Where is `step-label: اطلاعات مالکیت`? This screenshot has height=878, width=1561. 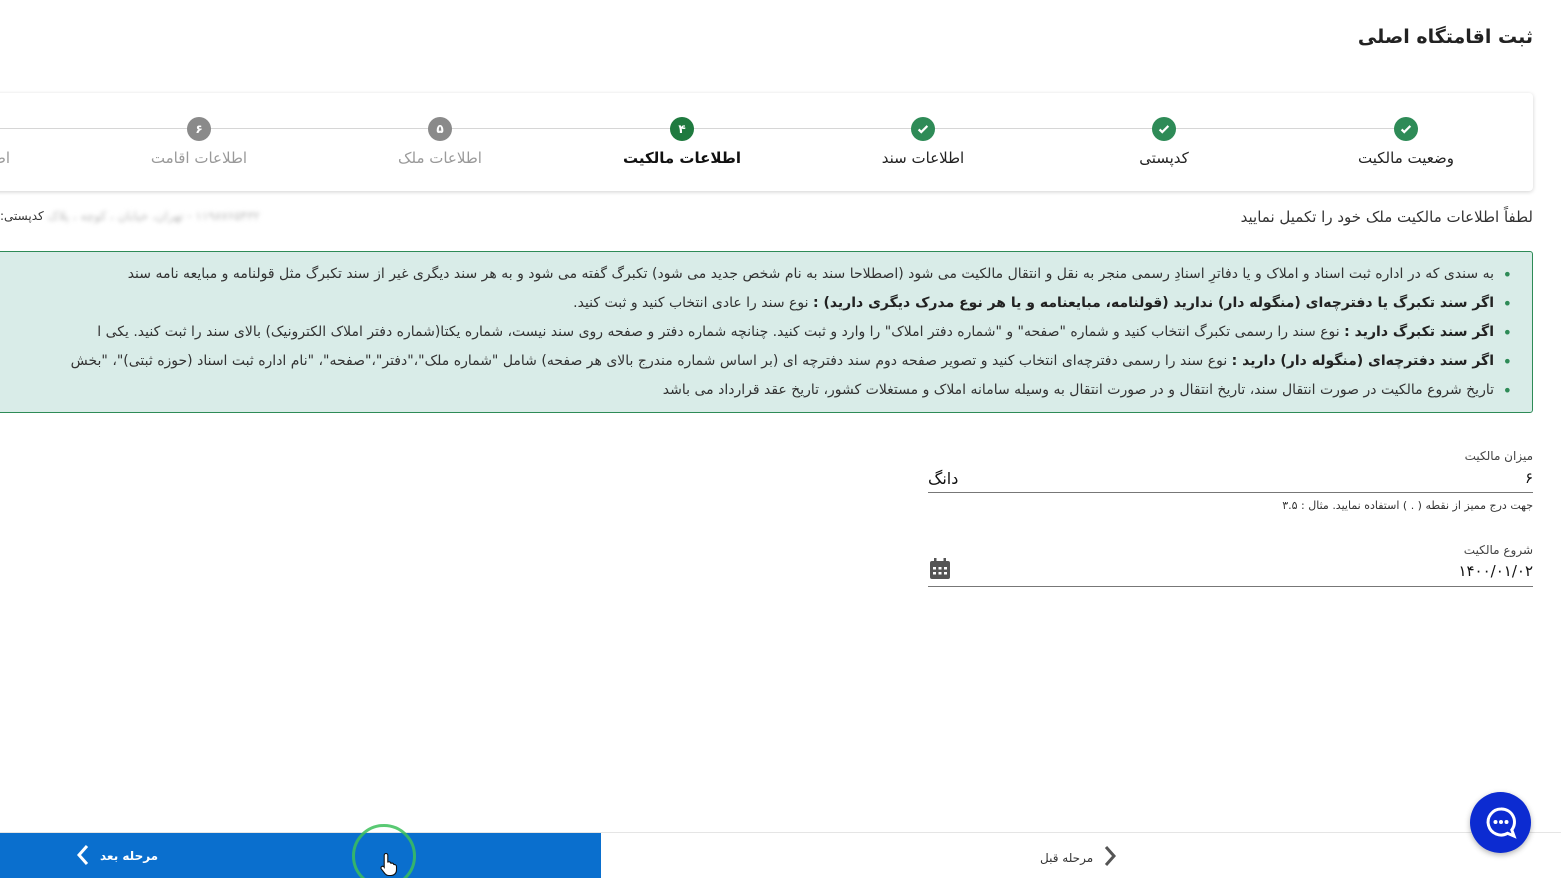 step-label: اطلاعات مالکیت is located at coordinates (682, 158).